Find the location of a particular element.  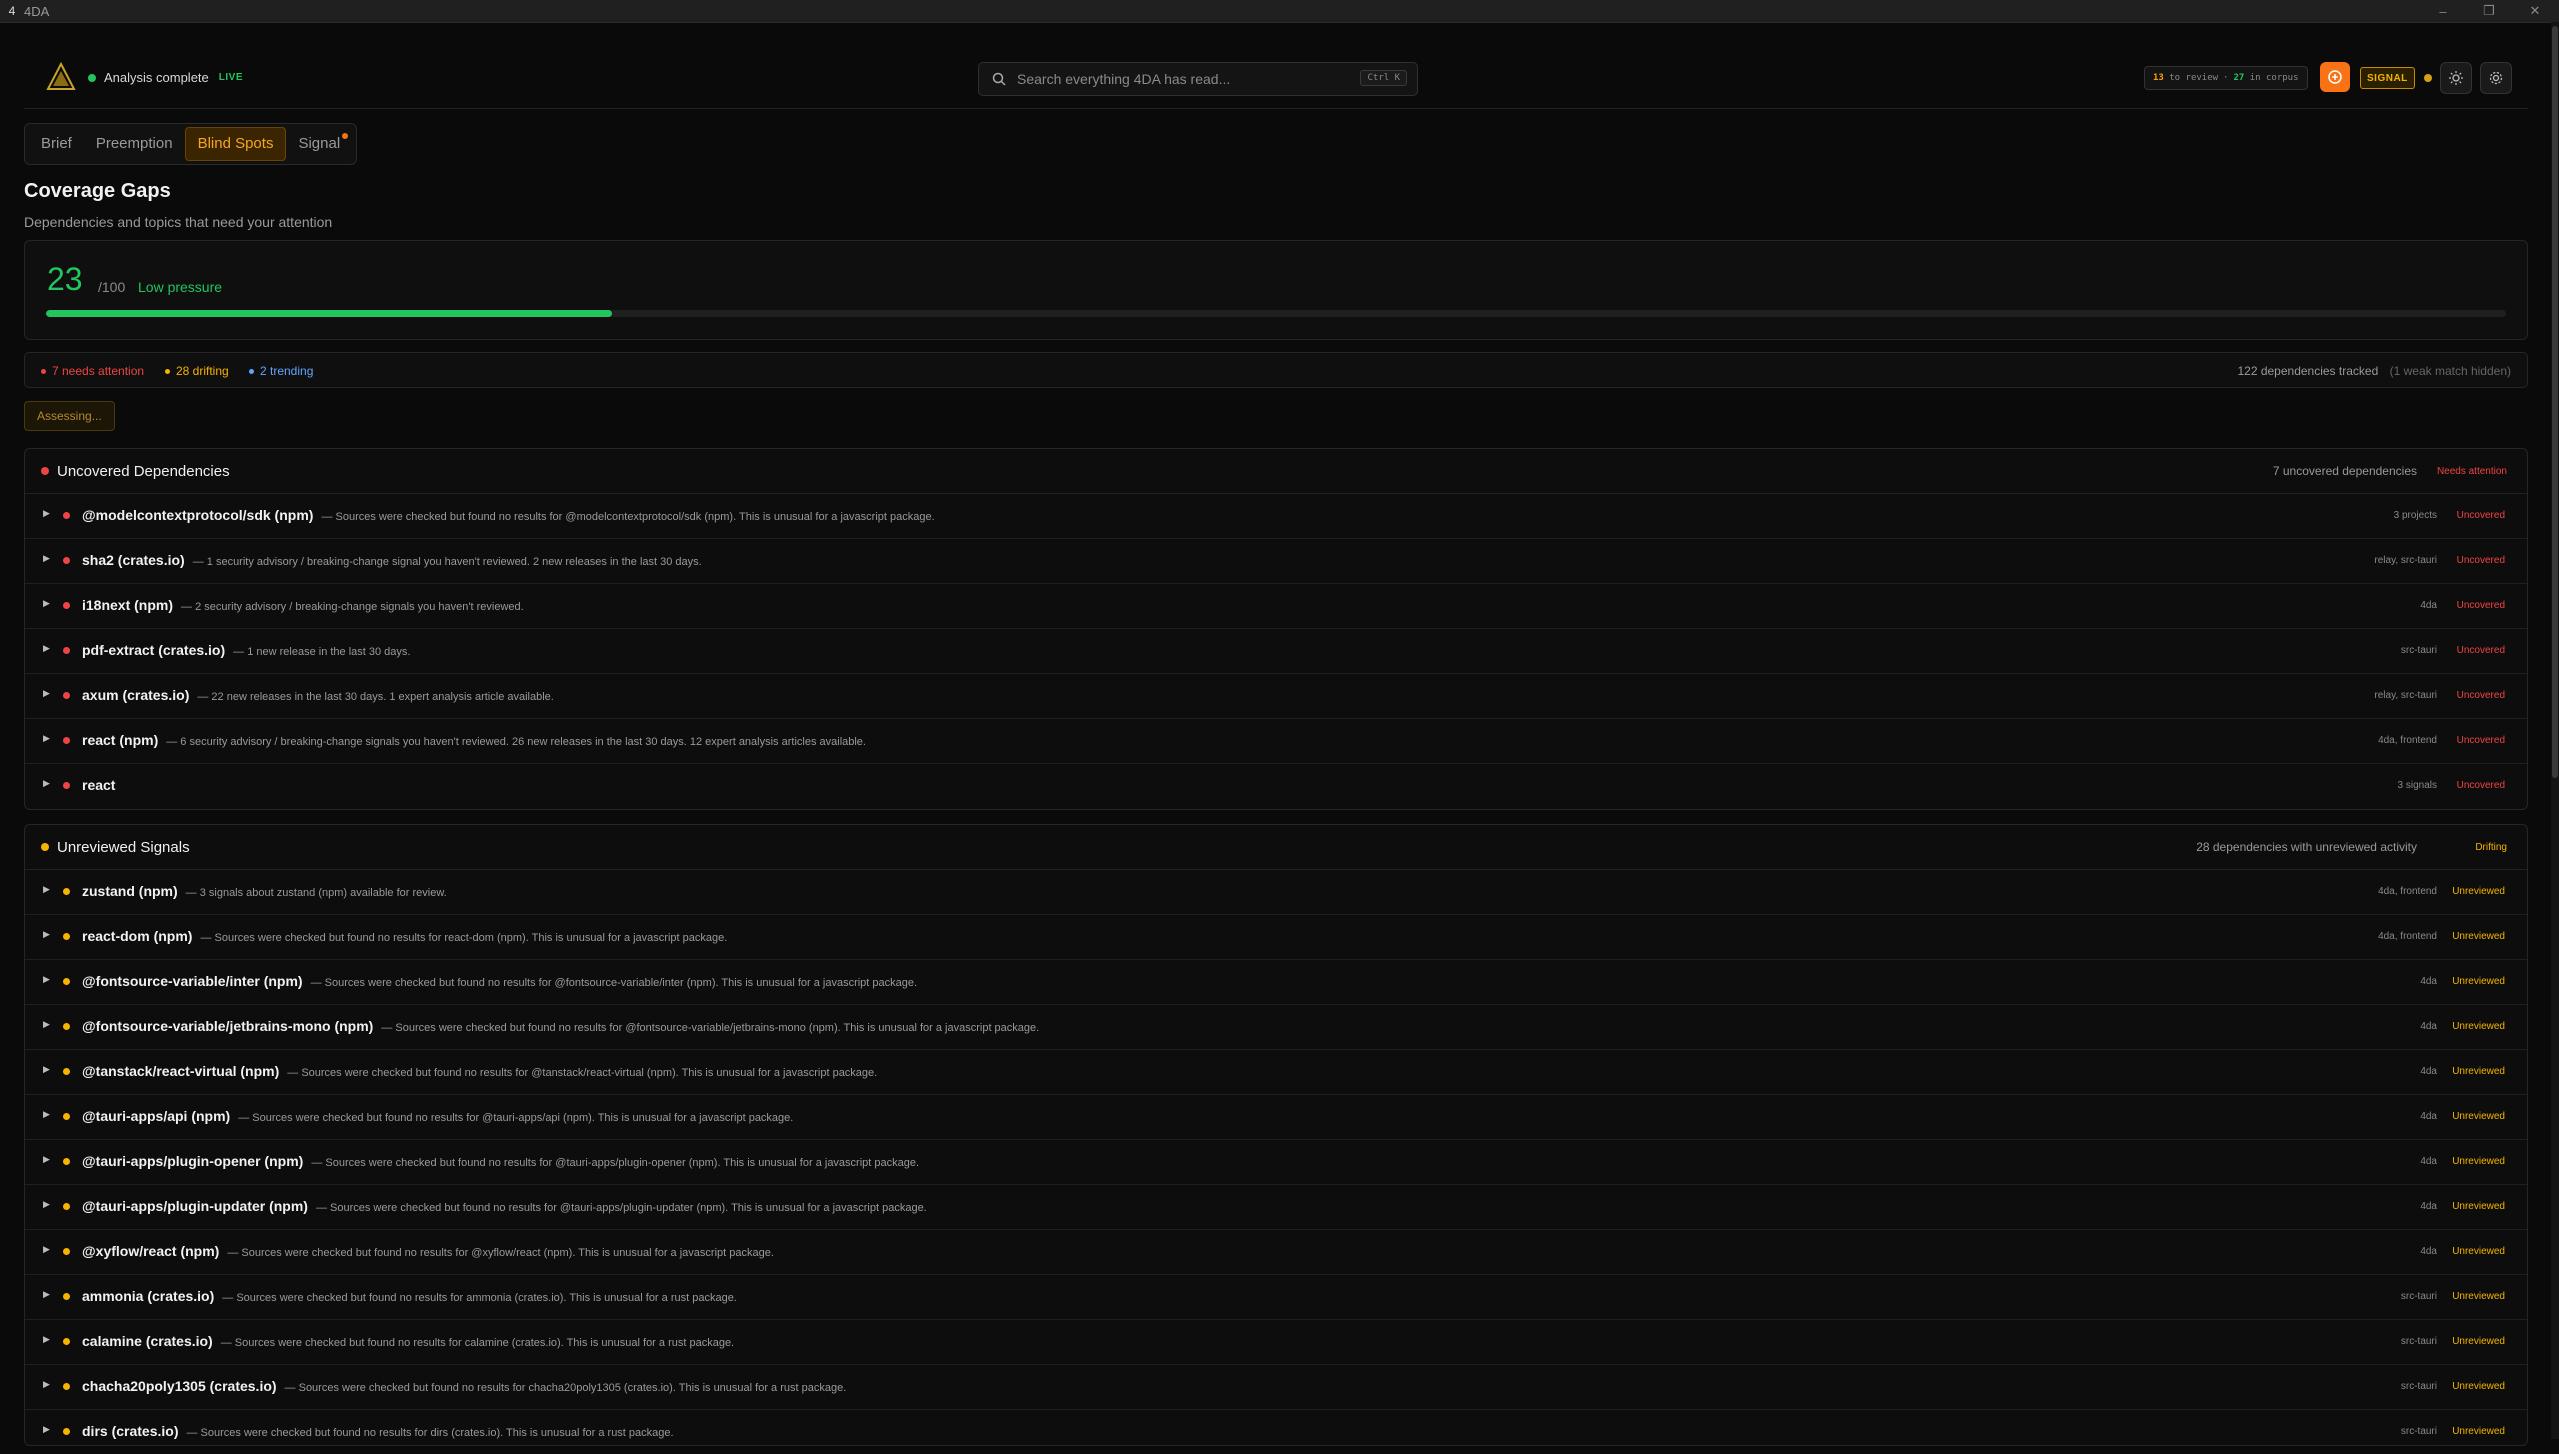

minimize-button: – is located at coordinates (2443, 11).